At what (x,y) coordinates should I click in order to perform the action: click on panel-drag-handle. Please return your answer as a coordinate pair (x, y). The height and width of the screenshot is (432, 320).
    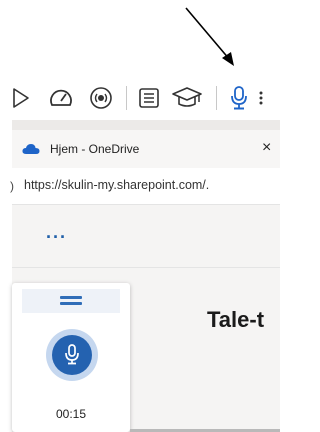
    Looking at the image, I should click on (71, 301).